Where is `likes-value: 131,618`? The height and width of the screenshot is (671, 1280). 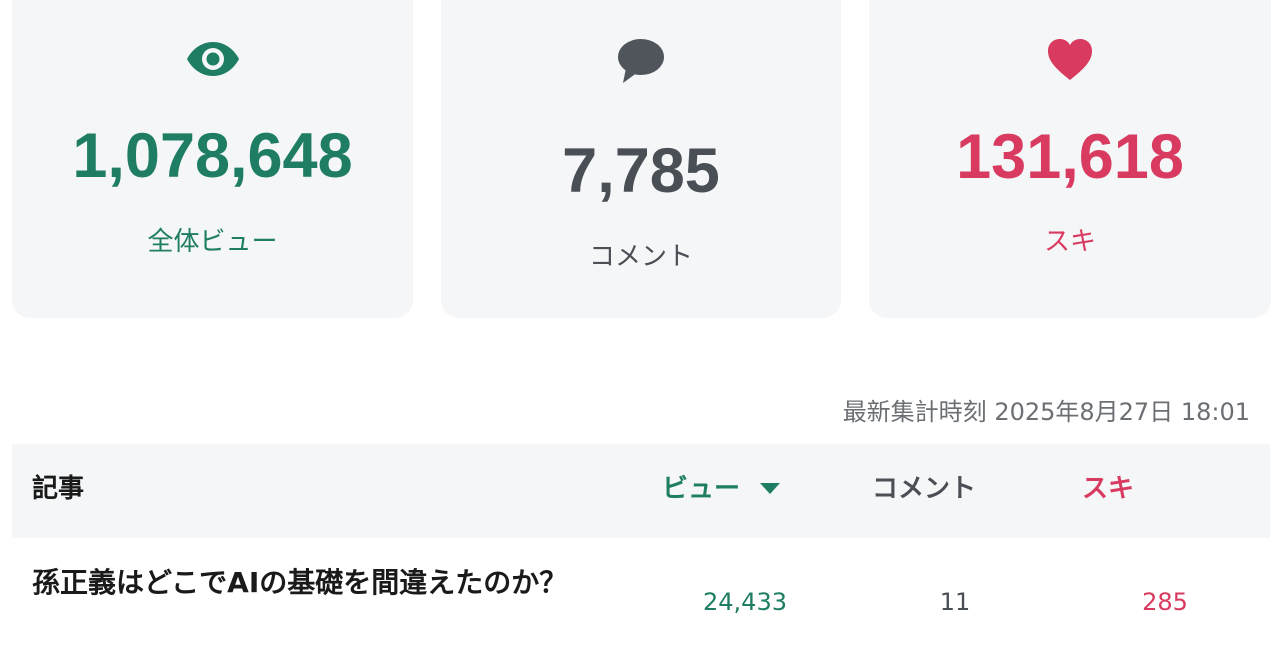 likes-value: 131,618 is located at coordinates (1070, 157).